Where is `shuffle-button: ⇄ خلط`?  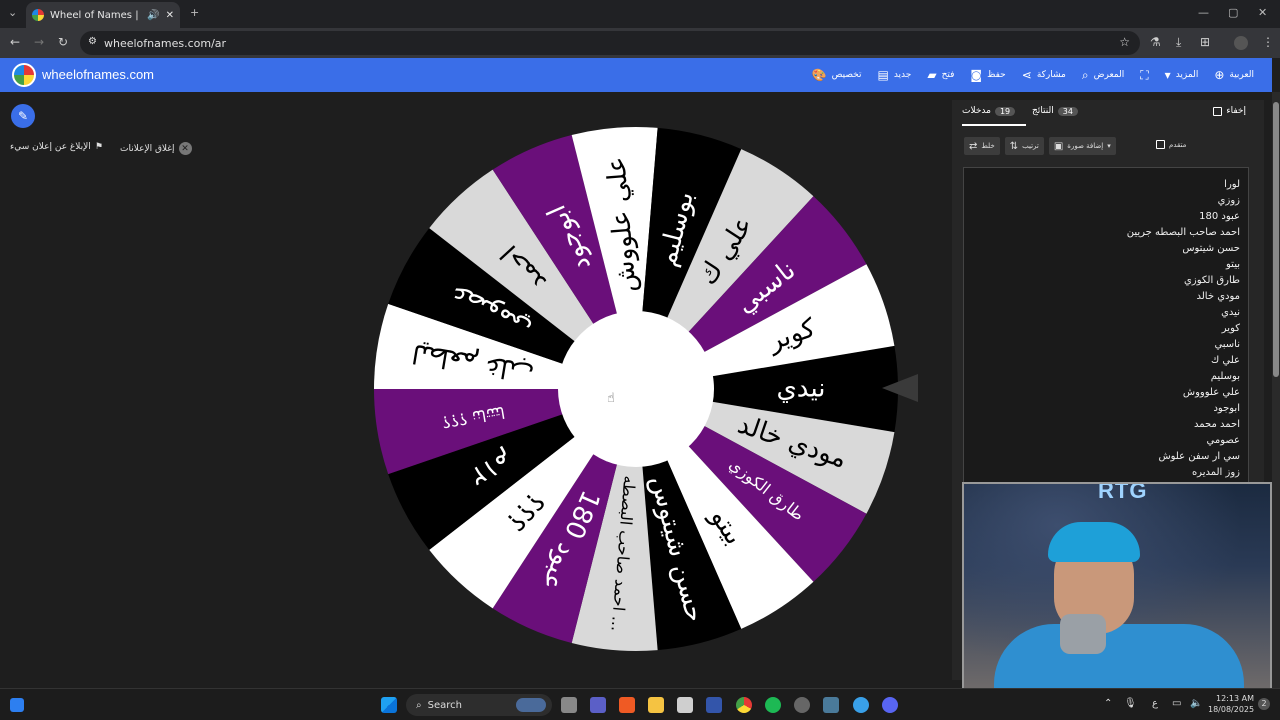
shuffle-button: ⇄ خلط is located at coordinates (982, 146).